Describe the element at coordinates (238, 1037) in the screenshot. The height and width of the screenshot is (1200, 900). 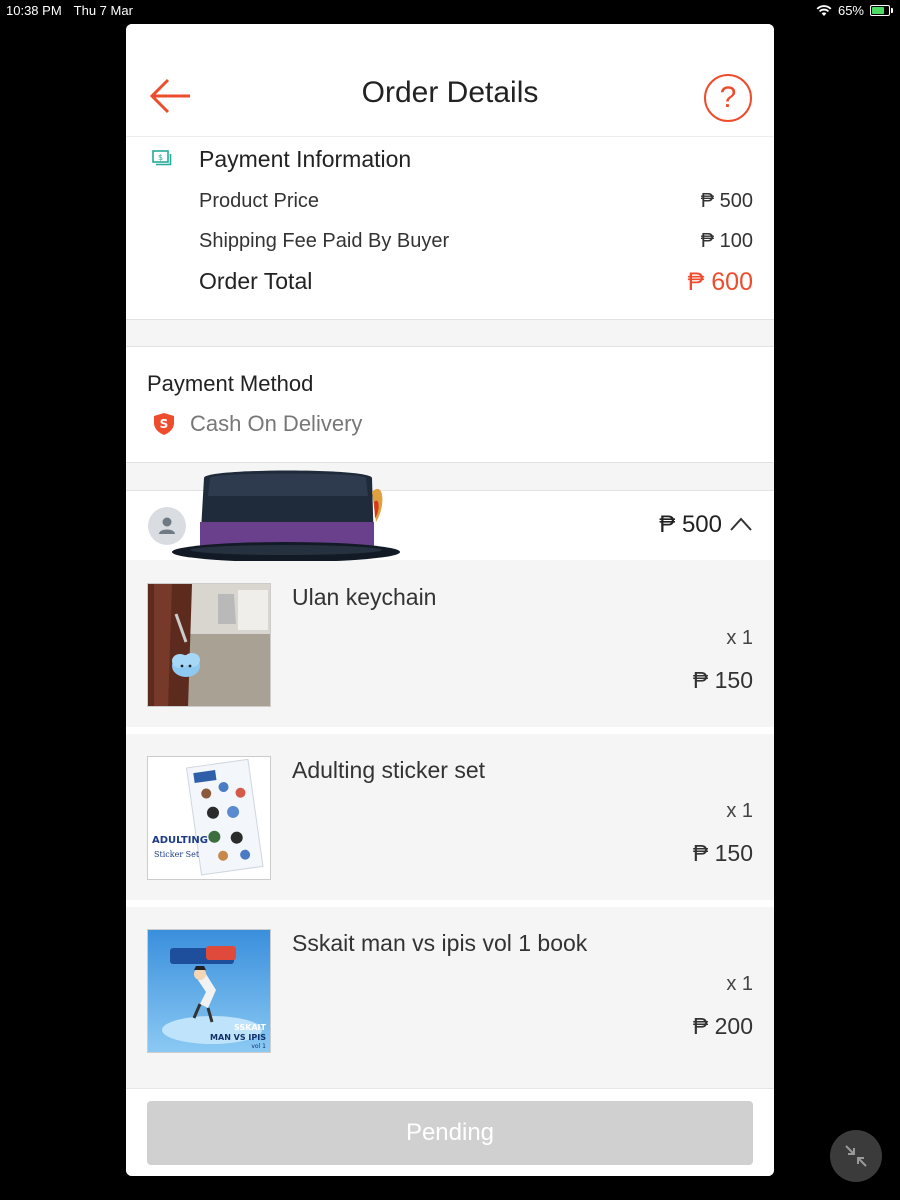
I see `book-thumb-title: MAN VS IPIS` at that location.